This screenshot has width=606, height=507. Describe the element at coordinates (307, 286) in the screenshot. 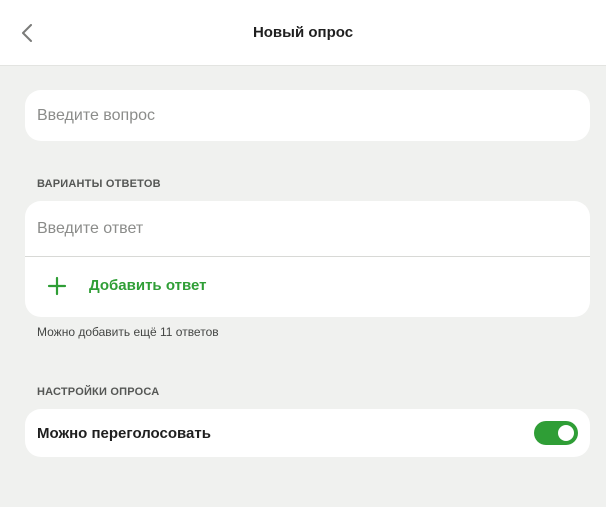

I see `add-answer-button: Добавить ответ` at that location.